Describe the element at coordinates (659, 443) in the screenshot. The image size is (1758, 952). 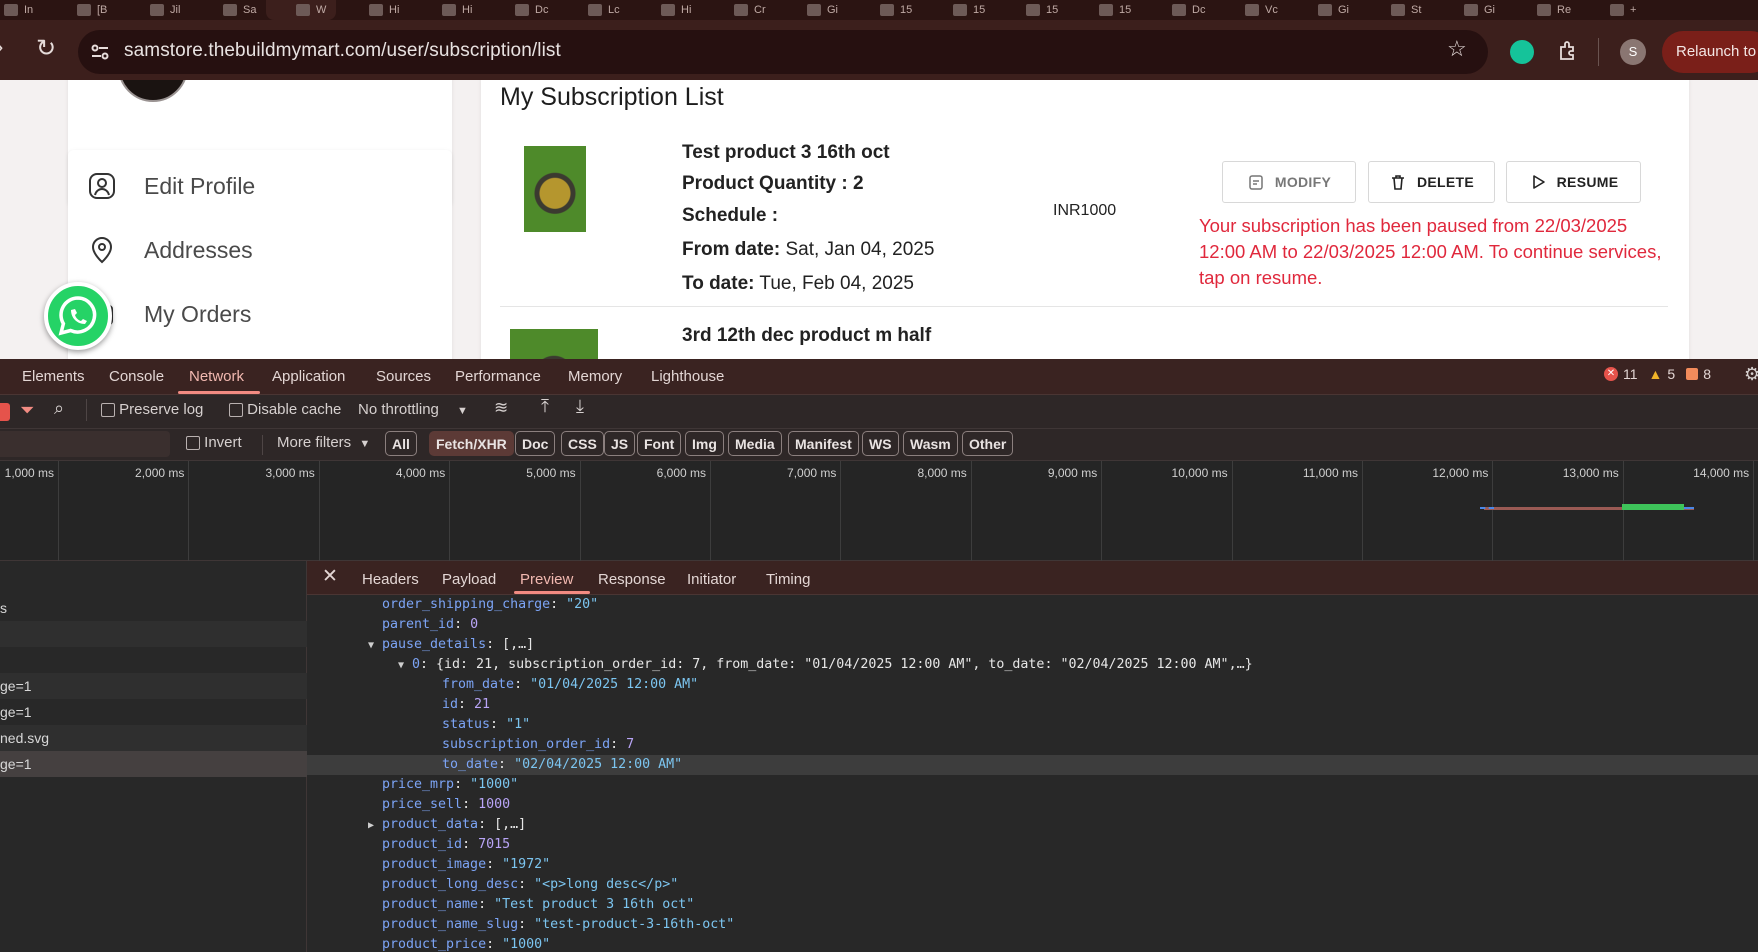
I see `filter-chip-font: Font` at that location.